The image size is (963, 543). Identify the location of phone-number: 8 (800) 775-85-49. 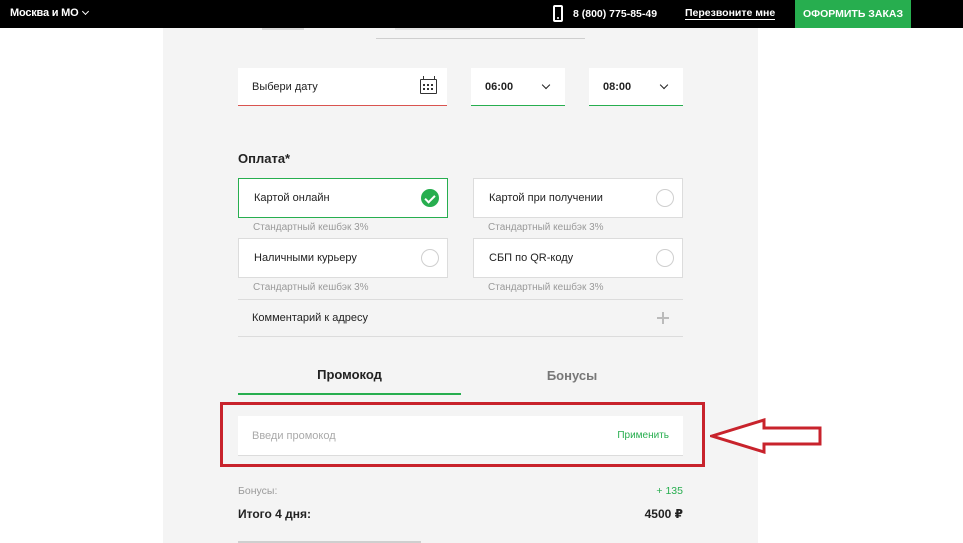
(615, 14).